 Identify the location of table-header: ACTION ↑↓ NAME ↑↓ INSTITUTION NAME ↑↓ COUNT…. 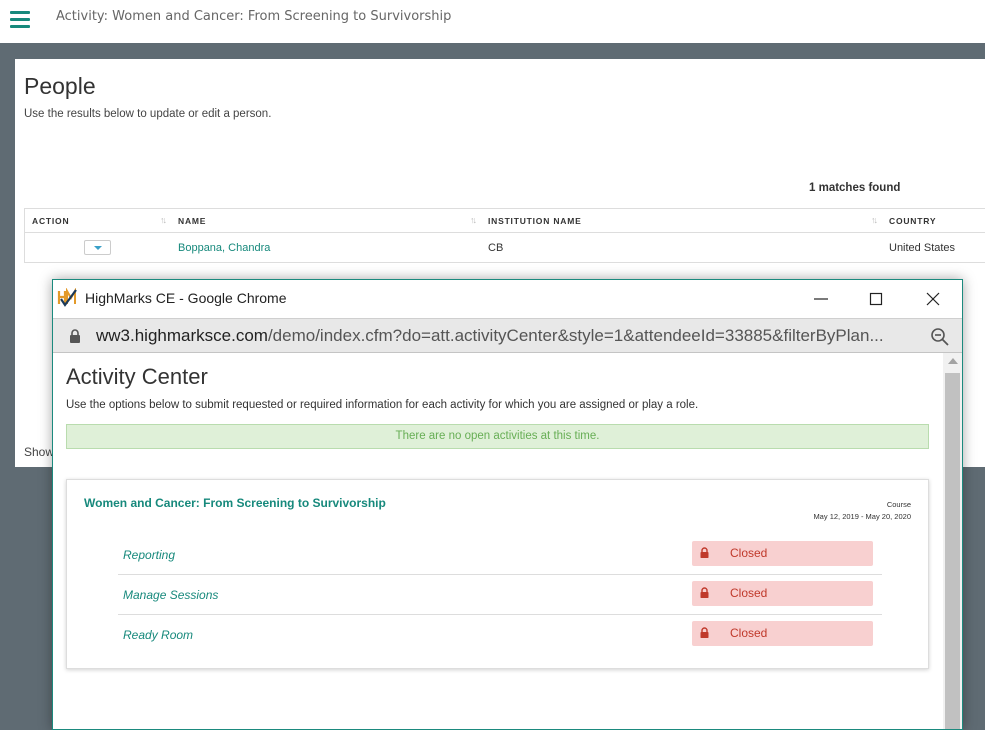
(505, 221).